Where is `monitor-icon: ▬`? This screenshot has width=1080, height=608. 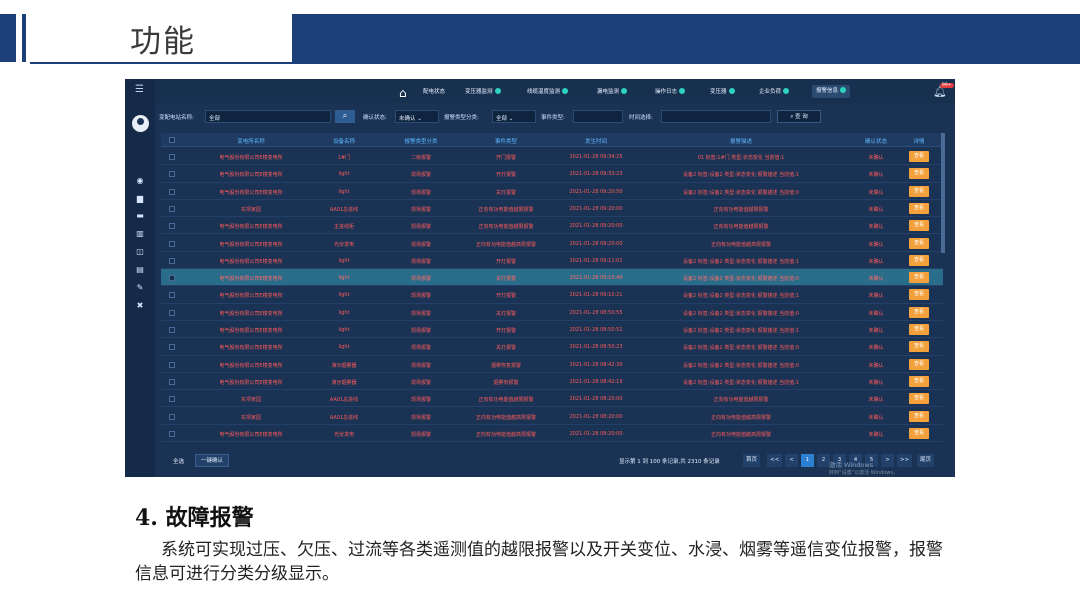
monitor-icon: ▬ is located at coordinates (140, 216).